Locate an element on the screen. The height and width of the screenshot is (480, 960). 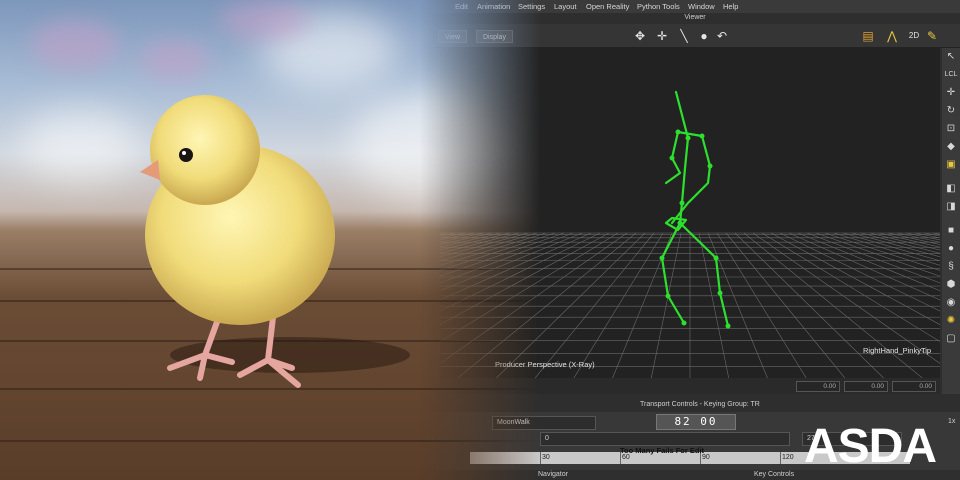
asda-logo: ASDA is located at coordinates (870, 446).